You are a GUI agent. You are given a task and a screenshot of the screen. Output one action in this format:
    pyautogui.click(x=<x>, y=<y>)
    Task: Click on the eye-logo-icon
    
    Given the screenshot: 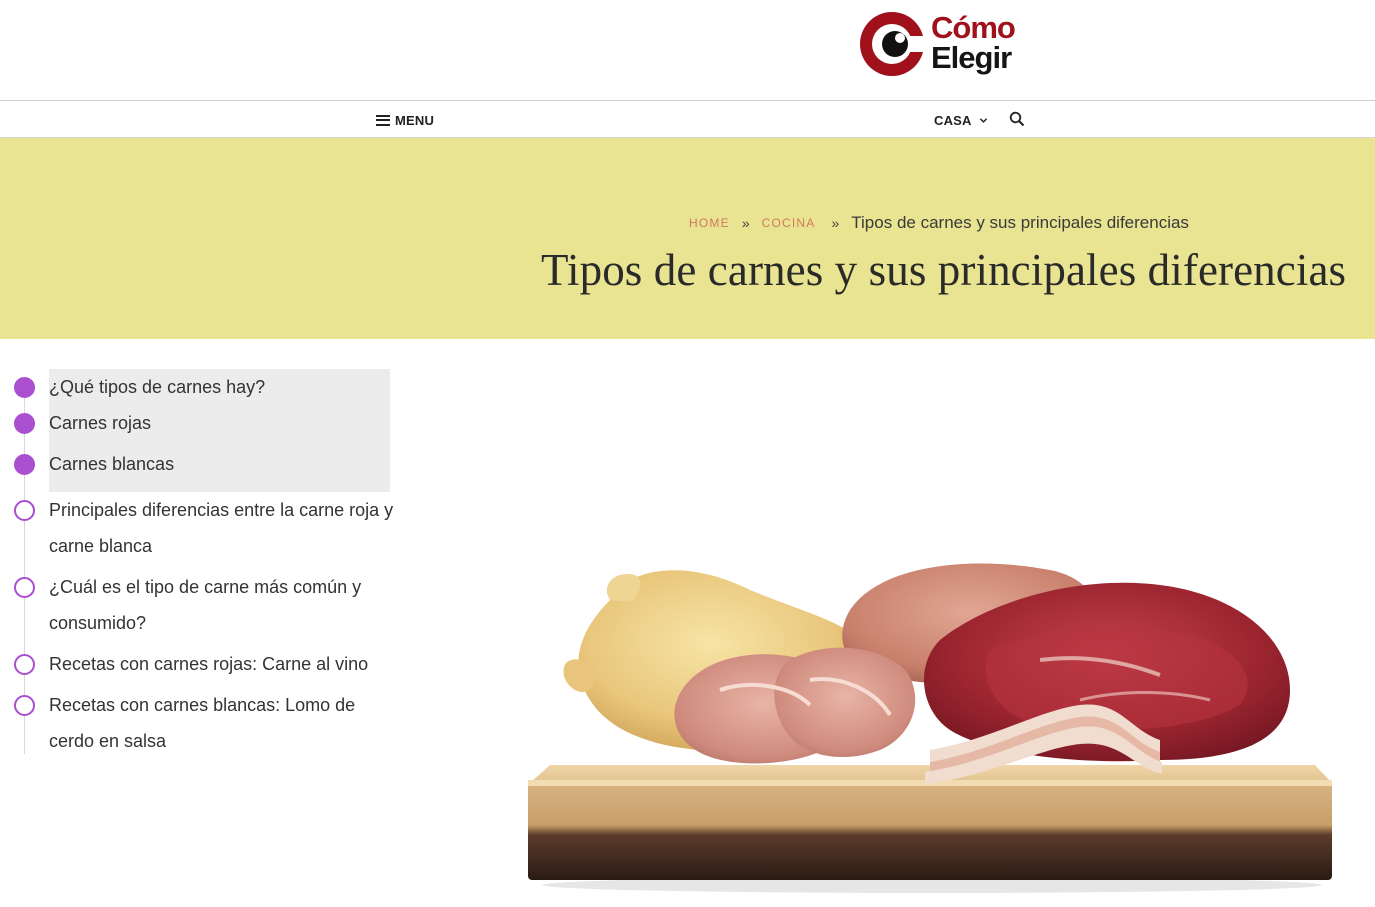 What is the action you would take?
    pyautogui.click(x=893, y=44)
    